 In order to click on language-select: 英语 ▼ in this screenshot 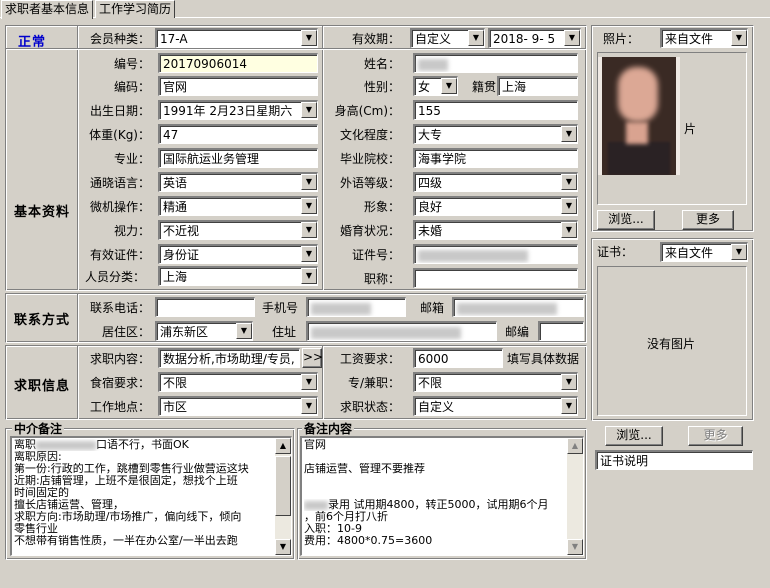, I will do `click(238, 182)`.